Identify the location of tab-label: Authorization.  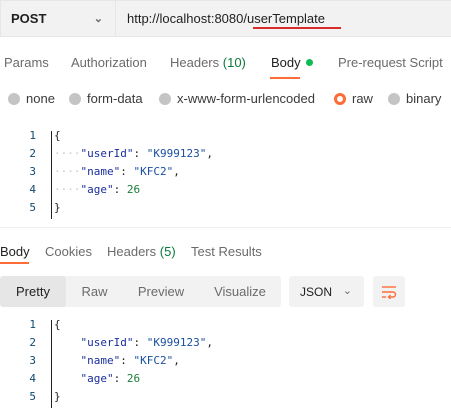
(109, 62).